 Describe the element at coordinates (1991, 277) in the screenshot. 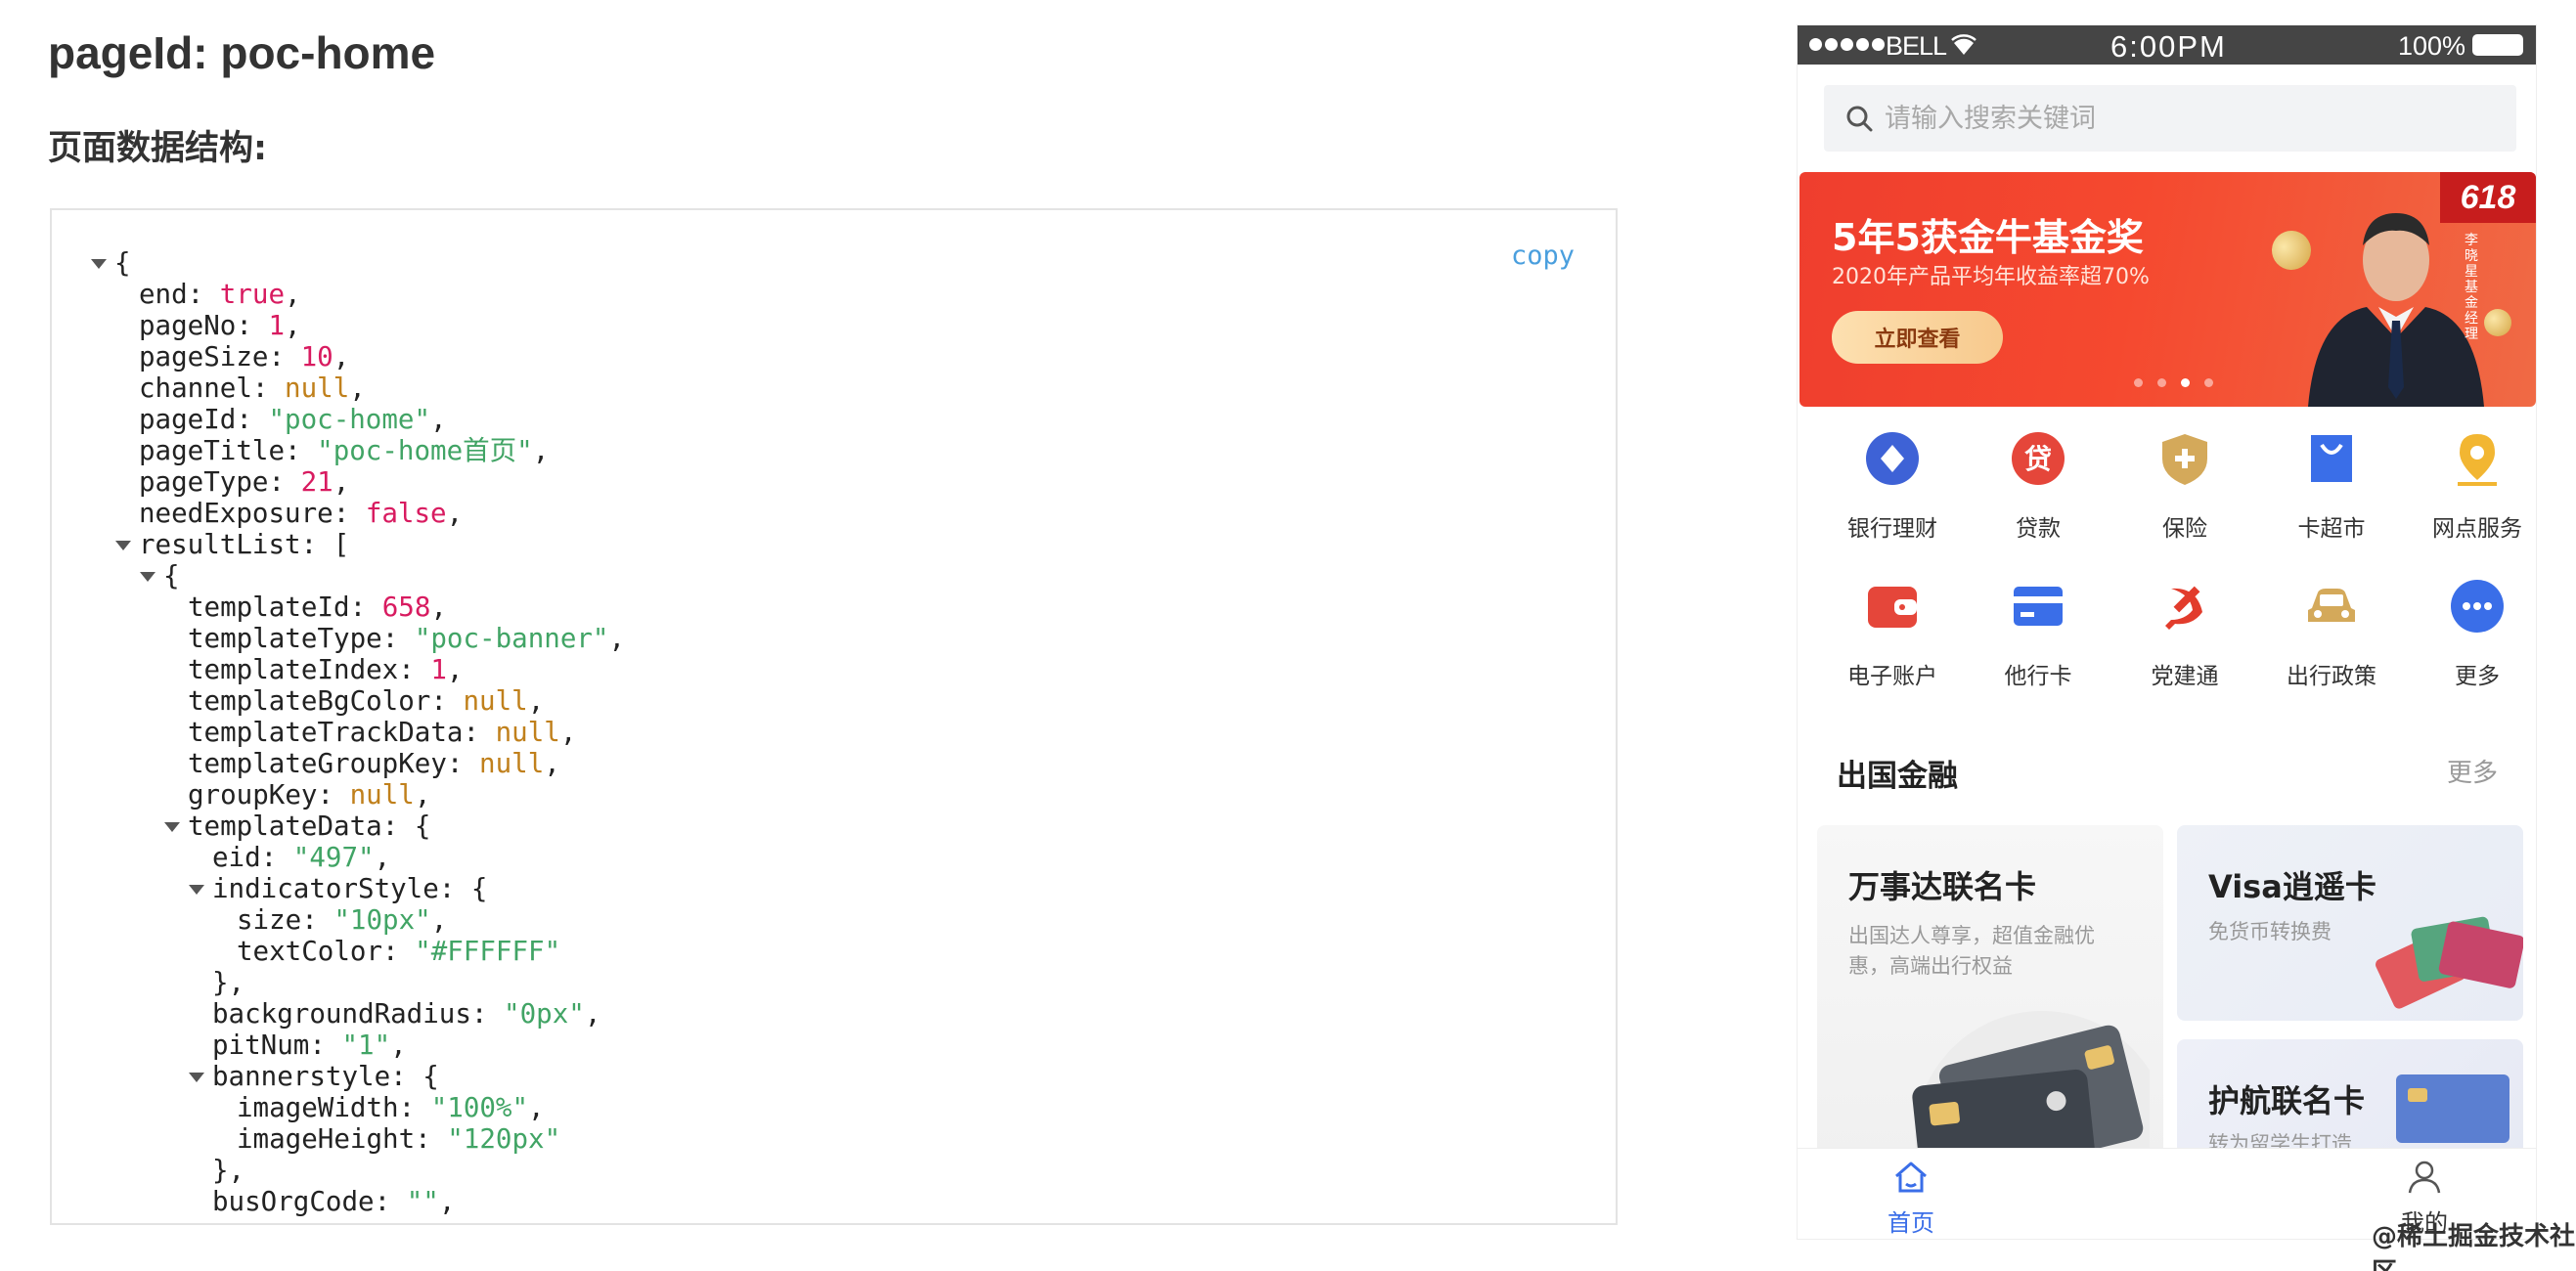

I see `banner-subtitle: 2020年产品平均年收益率超70%` at that location.